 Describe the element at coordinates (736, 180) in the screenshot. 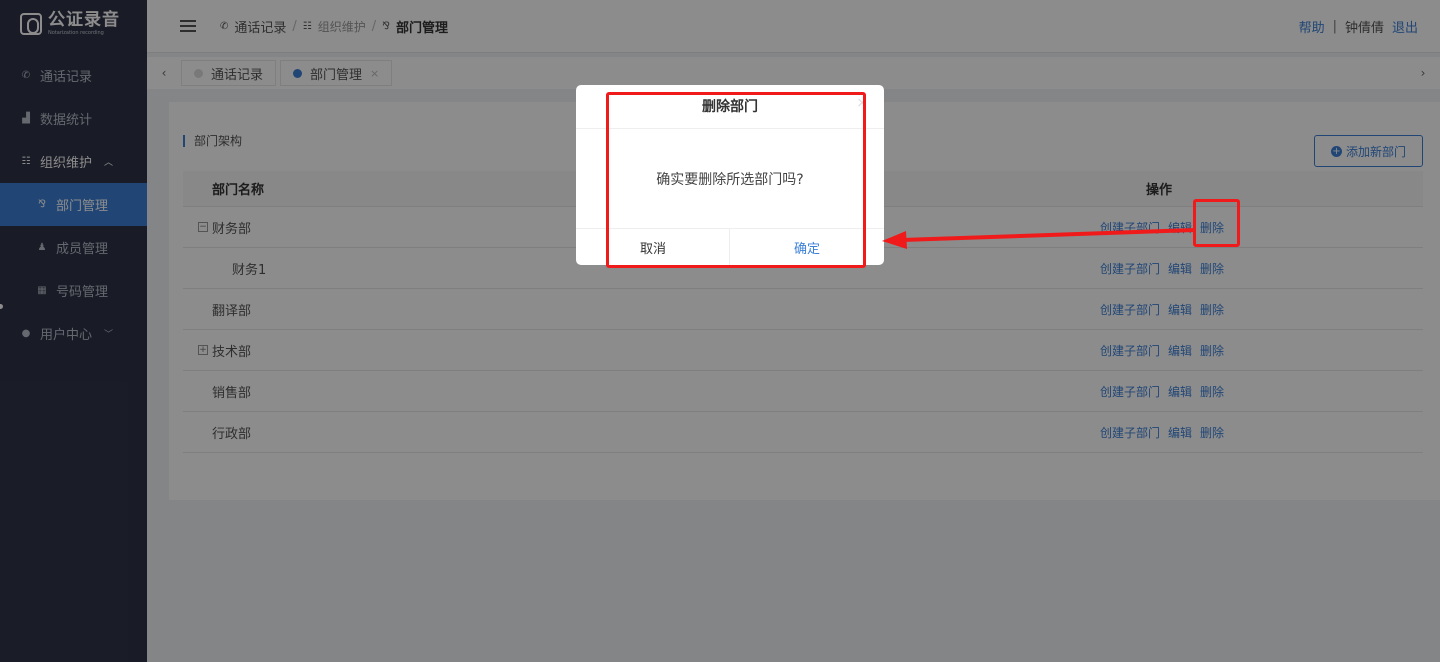

I see `annotation-box-dialog` at that location.